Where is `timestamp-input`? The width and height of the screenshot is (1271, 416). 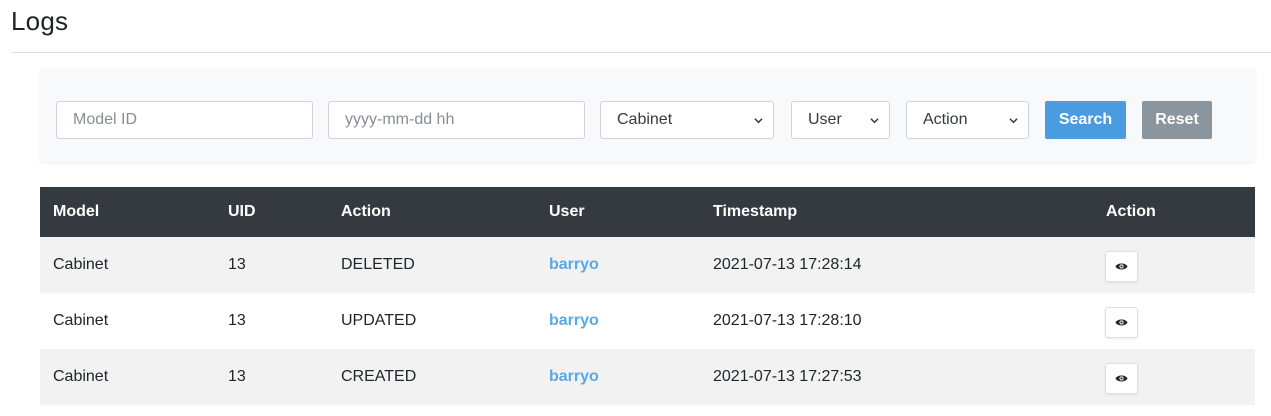 timestamp-input is located at coordinates (456, 120).